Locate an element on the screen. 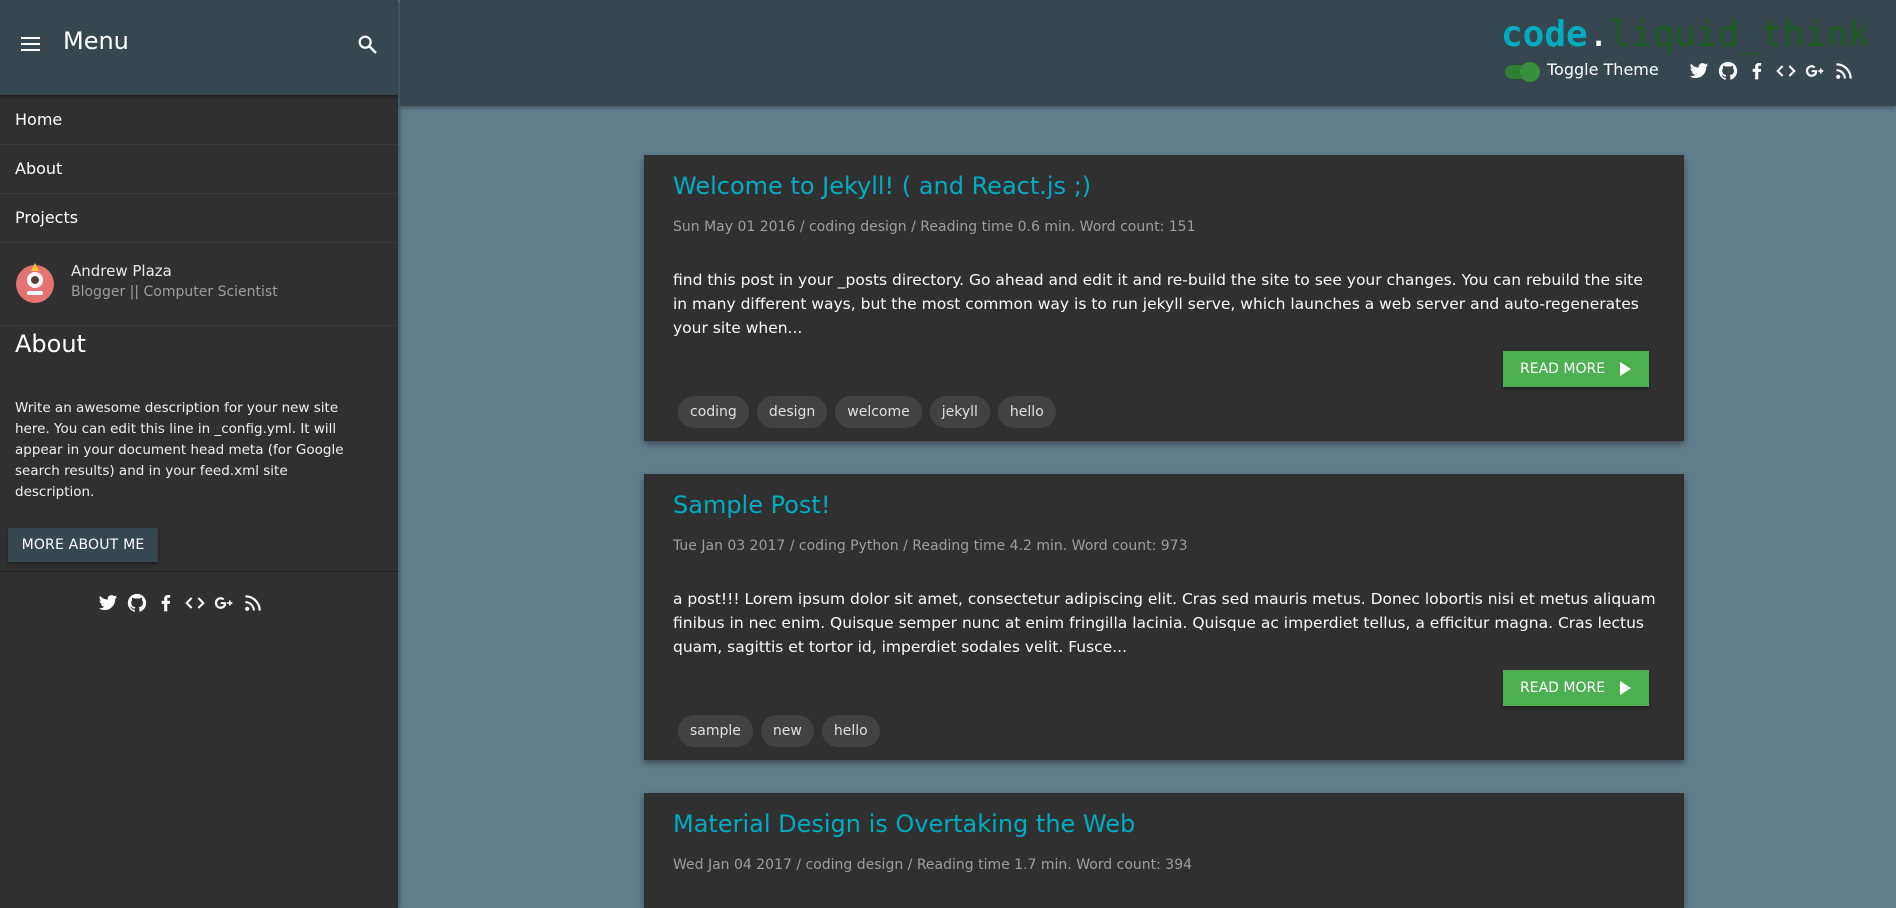 This screenshot has height=908, width=1896. tag-chip: welcome is located at coordinates (878, 412).